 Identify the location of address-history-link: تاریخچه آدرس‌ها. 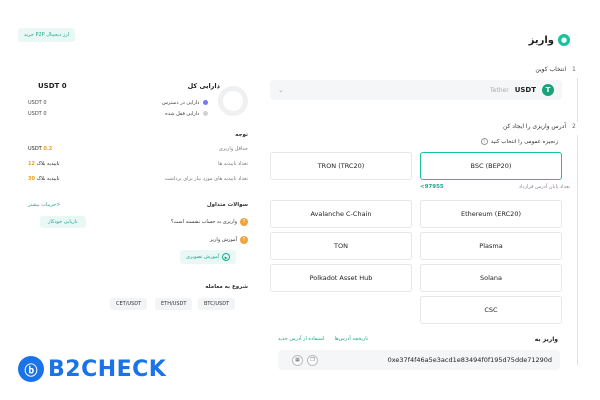
(351, 339).